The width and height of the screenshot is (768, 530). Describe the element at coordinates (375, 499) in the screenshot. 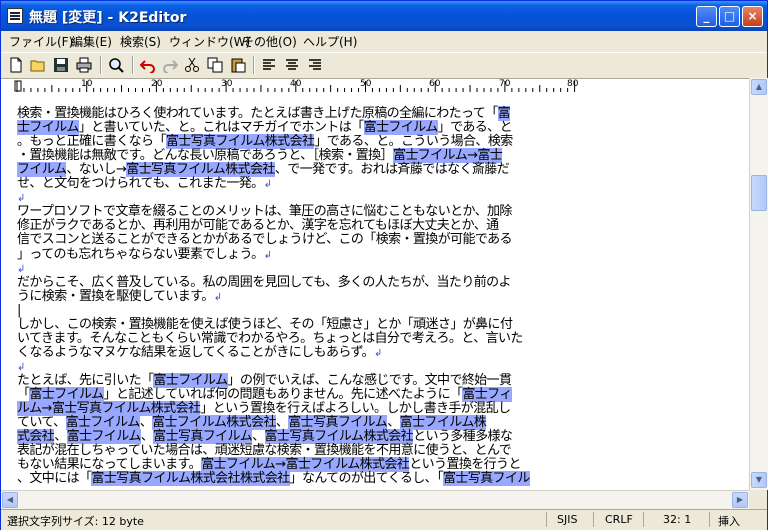

I see `horizontal-scrollbar: ◀ ▶` at that location.